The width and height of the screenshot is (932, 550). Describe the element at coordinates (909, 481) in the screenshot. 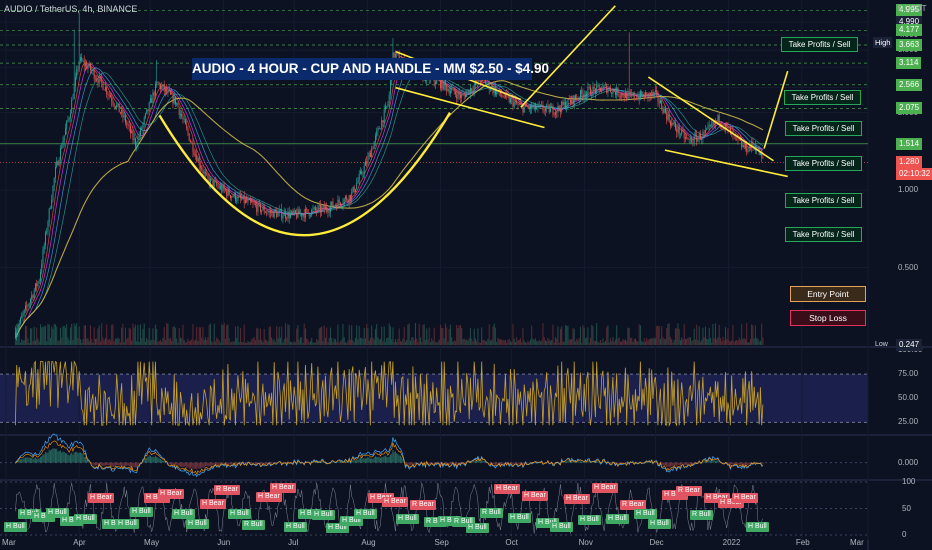

I see `div-tick-label: 100` at that location.